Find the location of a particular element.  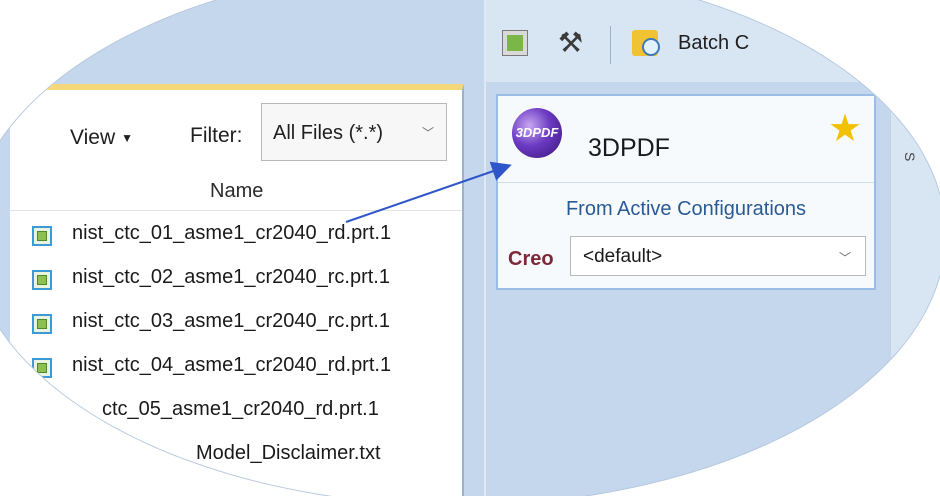

filter-value: All Files (*.*) is located at coordinates (328, 133).